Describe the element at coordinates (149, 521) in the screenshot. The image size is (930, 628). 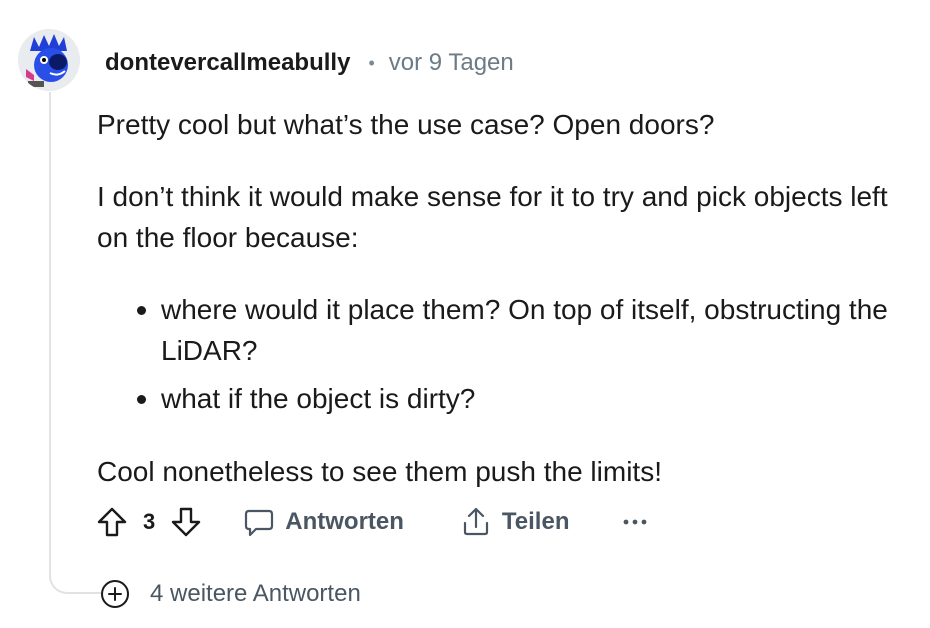
I see `vote-score: 3` at that location.